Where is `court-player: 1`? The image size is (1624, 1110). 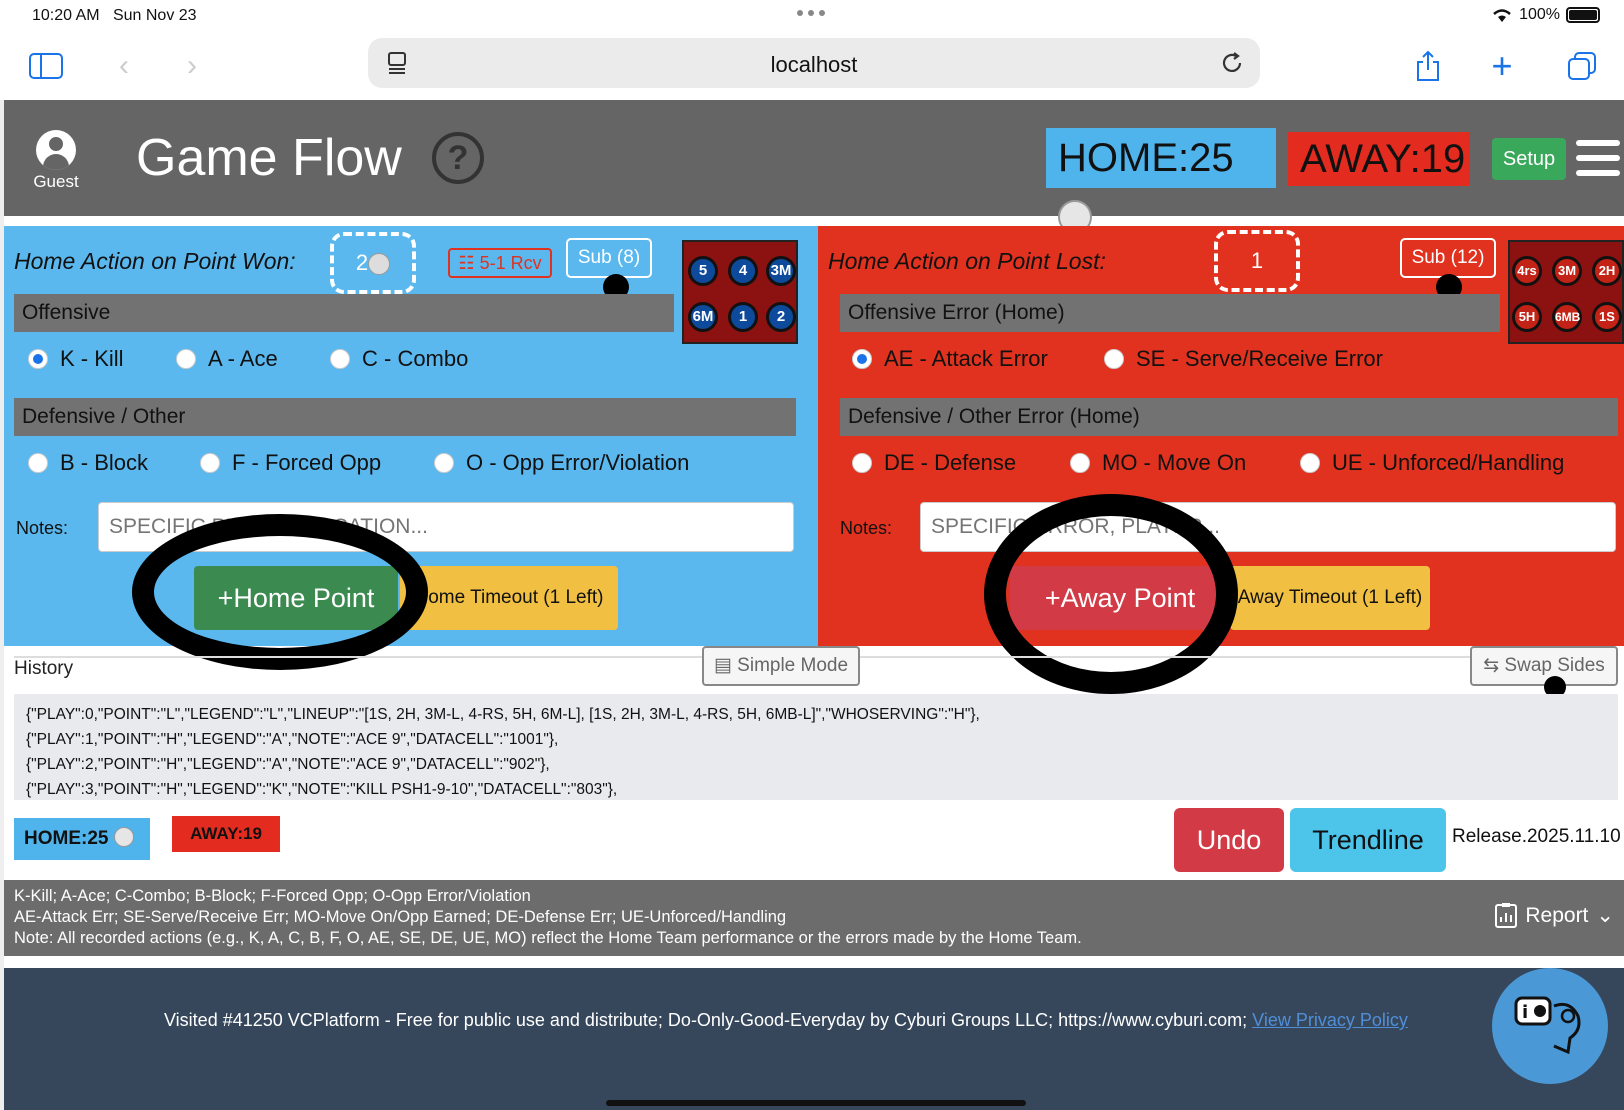
court-player: 1 is located at coordinates (743, 317).